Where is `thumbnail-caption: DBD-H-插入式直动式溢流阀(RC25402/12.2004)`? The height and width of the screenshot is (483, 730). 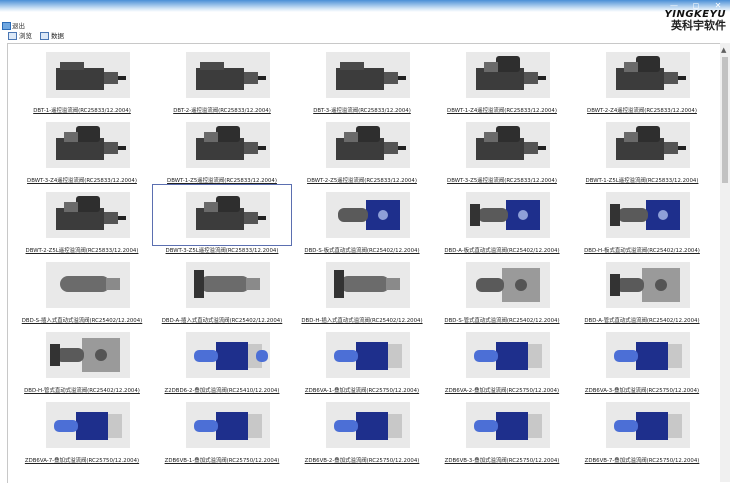
thumbnail-caption: DBD-H-插入式直动式溢流阀(RC25402/12.2004) is located at coordinates (362, 320).